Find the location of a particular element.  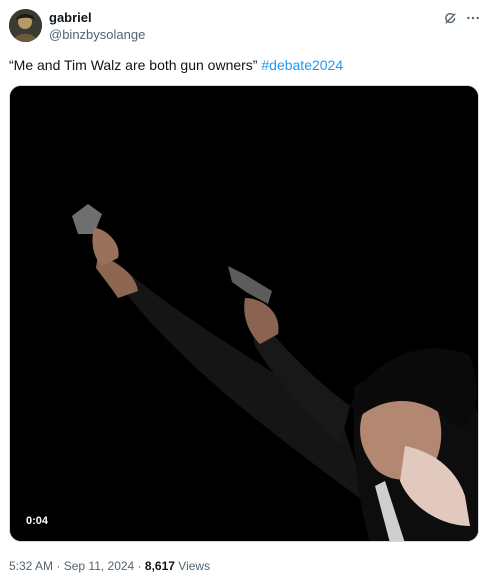

author-display-name: gabriel is located at coordinates (97, 17).